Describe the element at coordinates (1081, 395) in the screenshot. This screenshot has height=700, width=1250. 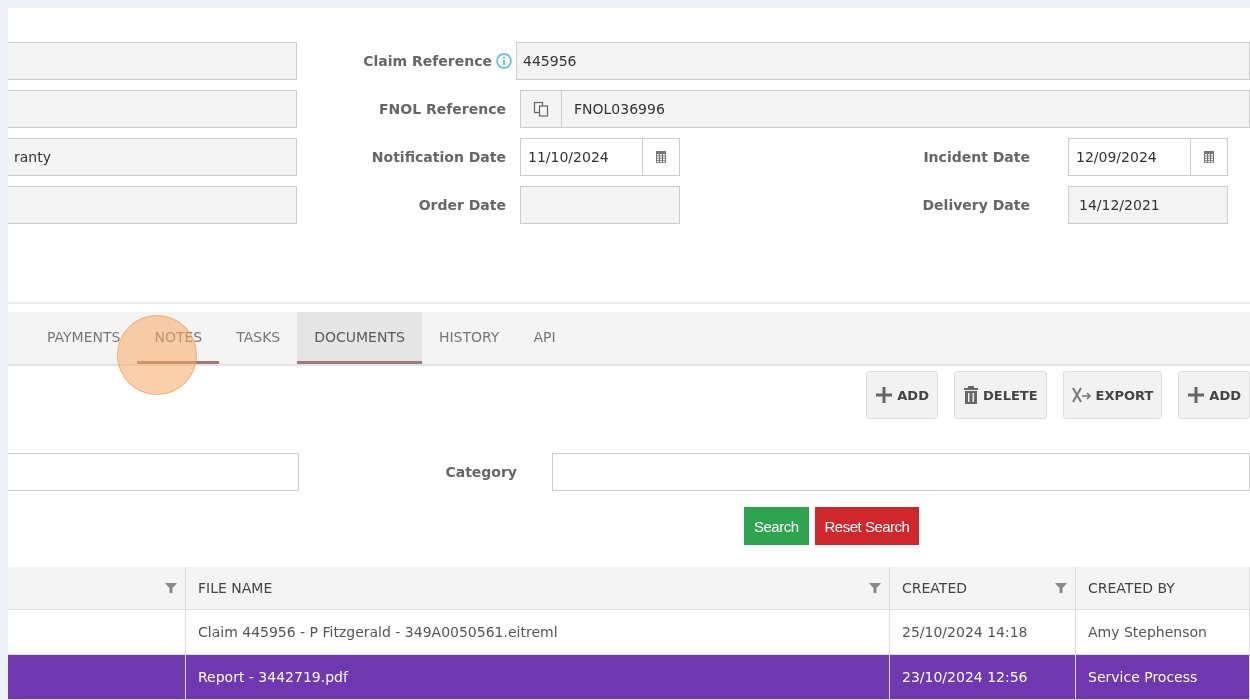
I see `export-icon` at that location.